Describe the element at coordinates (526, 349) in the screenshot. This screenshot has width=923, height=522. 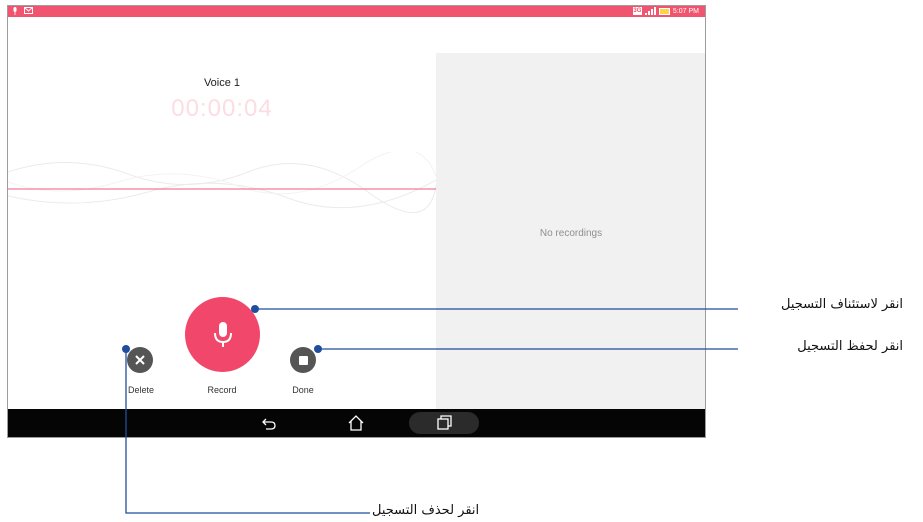
I see `callout-save-line` at that location.